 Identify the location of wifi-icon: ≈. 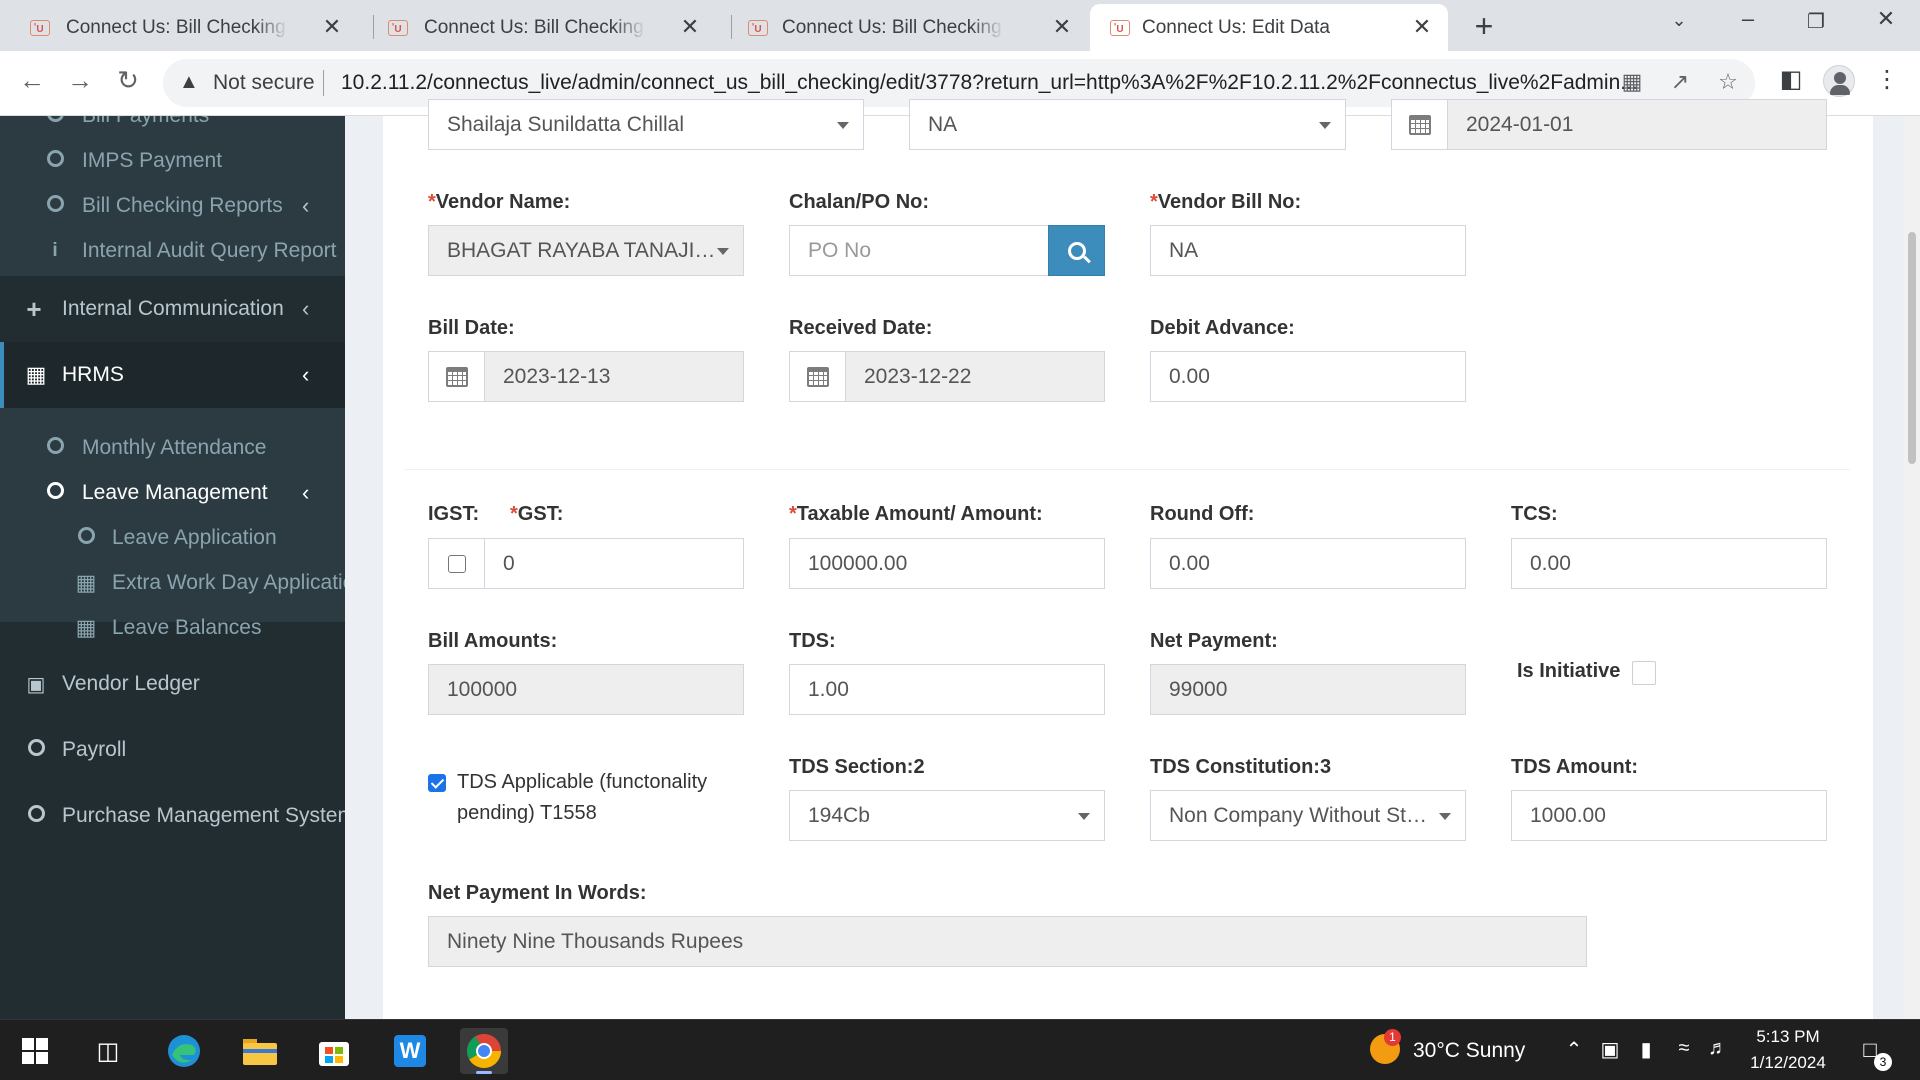
(1684, 1048).